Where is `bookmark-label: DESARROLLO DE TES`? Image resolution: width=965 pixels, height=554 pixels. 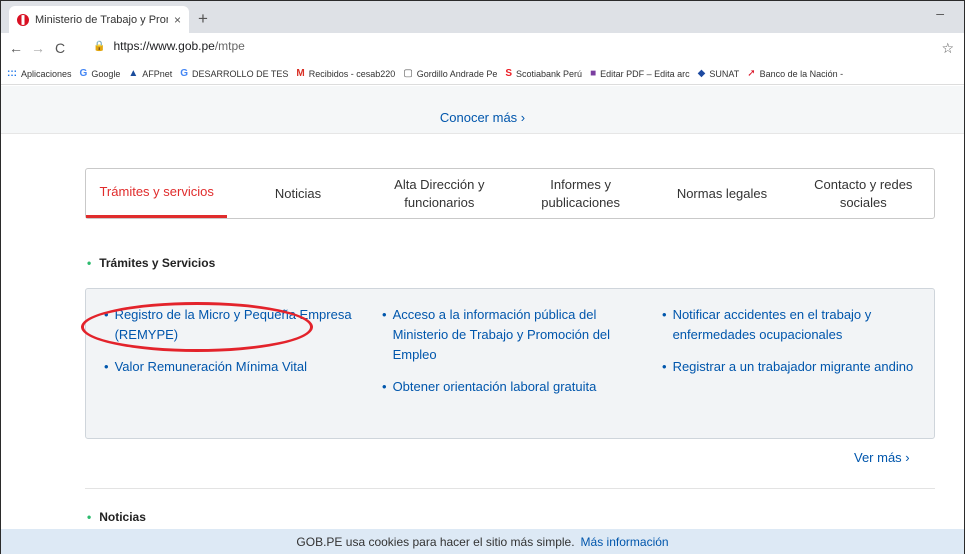
bookmark-label: DESARROLLO DE TES is located at coordinates (240, 73).